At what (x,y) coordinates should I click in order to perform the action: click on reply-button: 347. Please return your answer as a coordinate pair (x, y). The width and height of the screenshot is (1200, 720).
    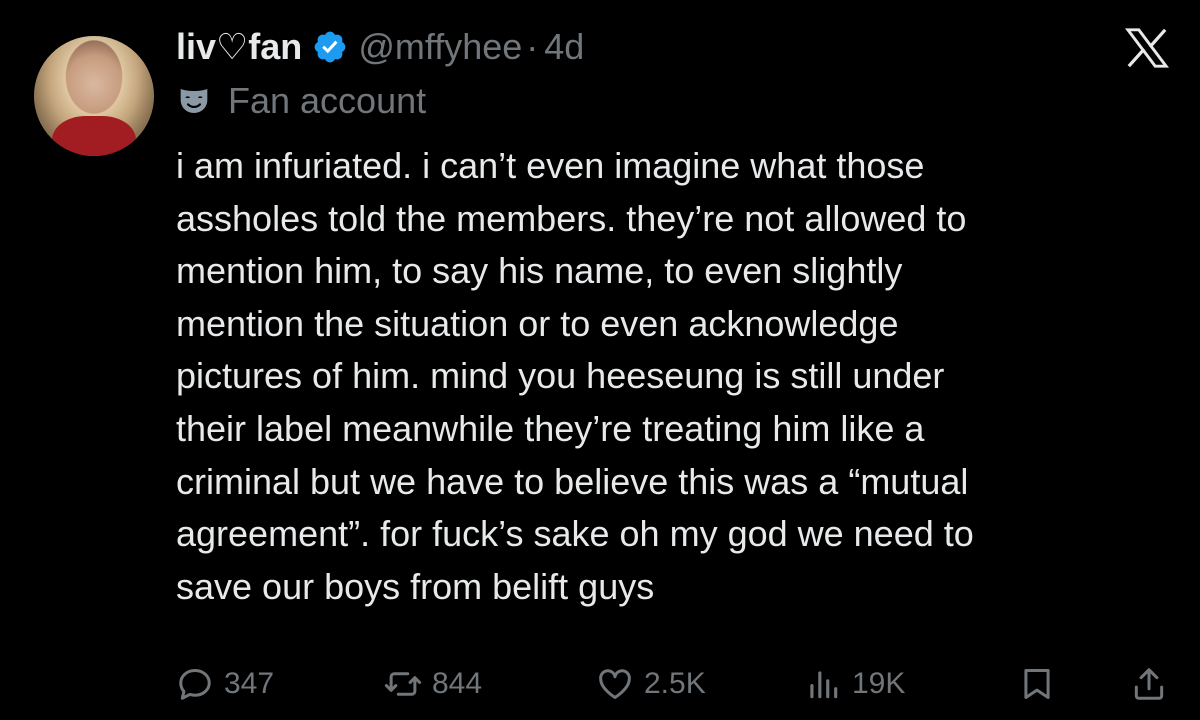
    Looking at the image, I should click on (225, 684).